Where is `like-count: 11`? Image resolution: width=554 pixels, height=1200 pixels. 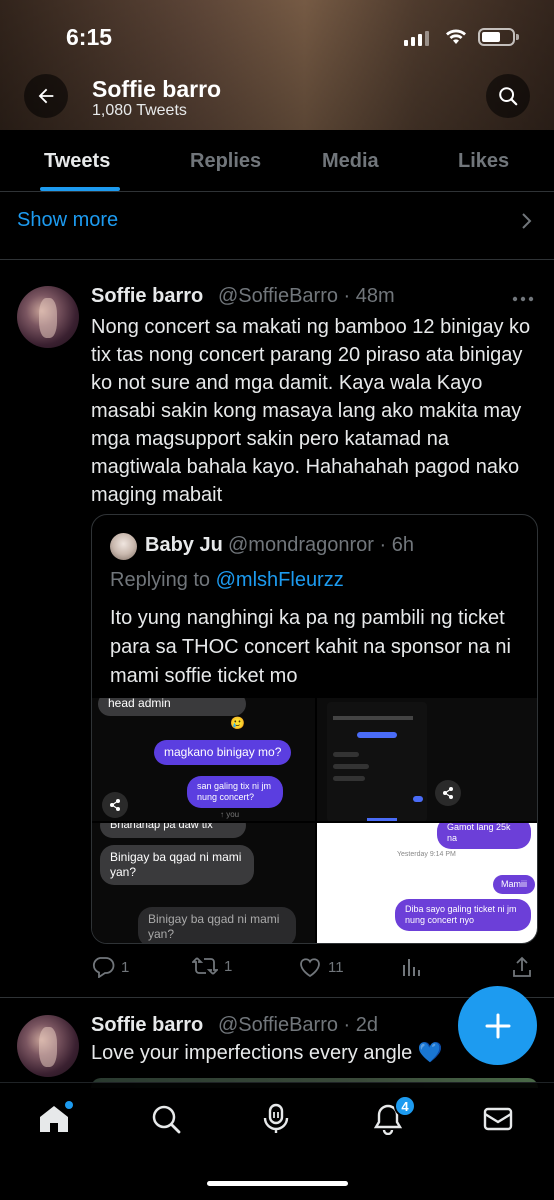
like-count: 11 is located at coordinates (336, 967).